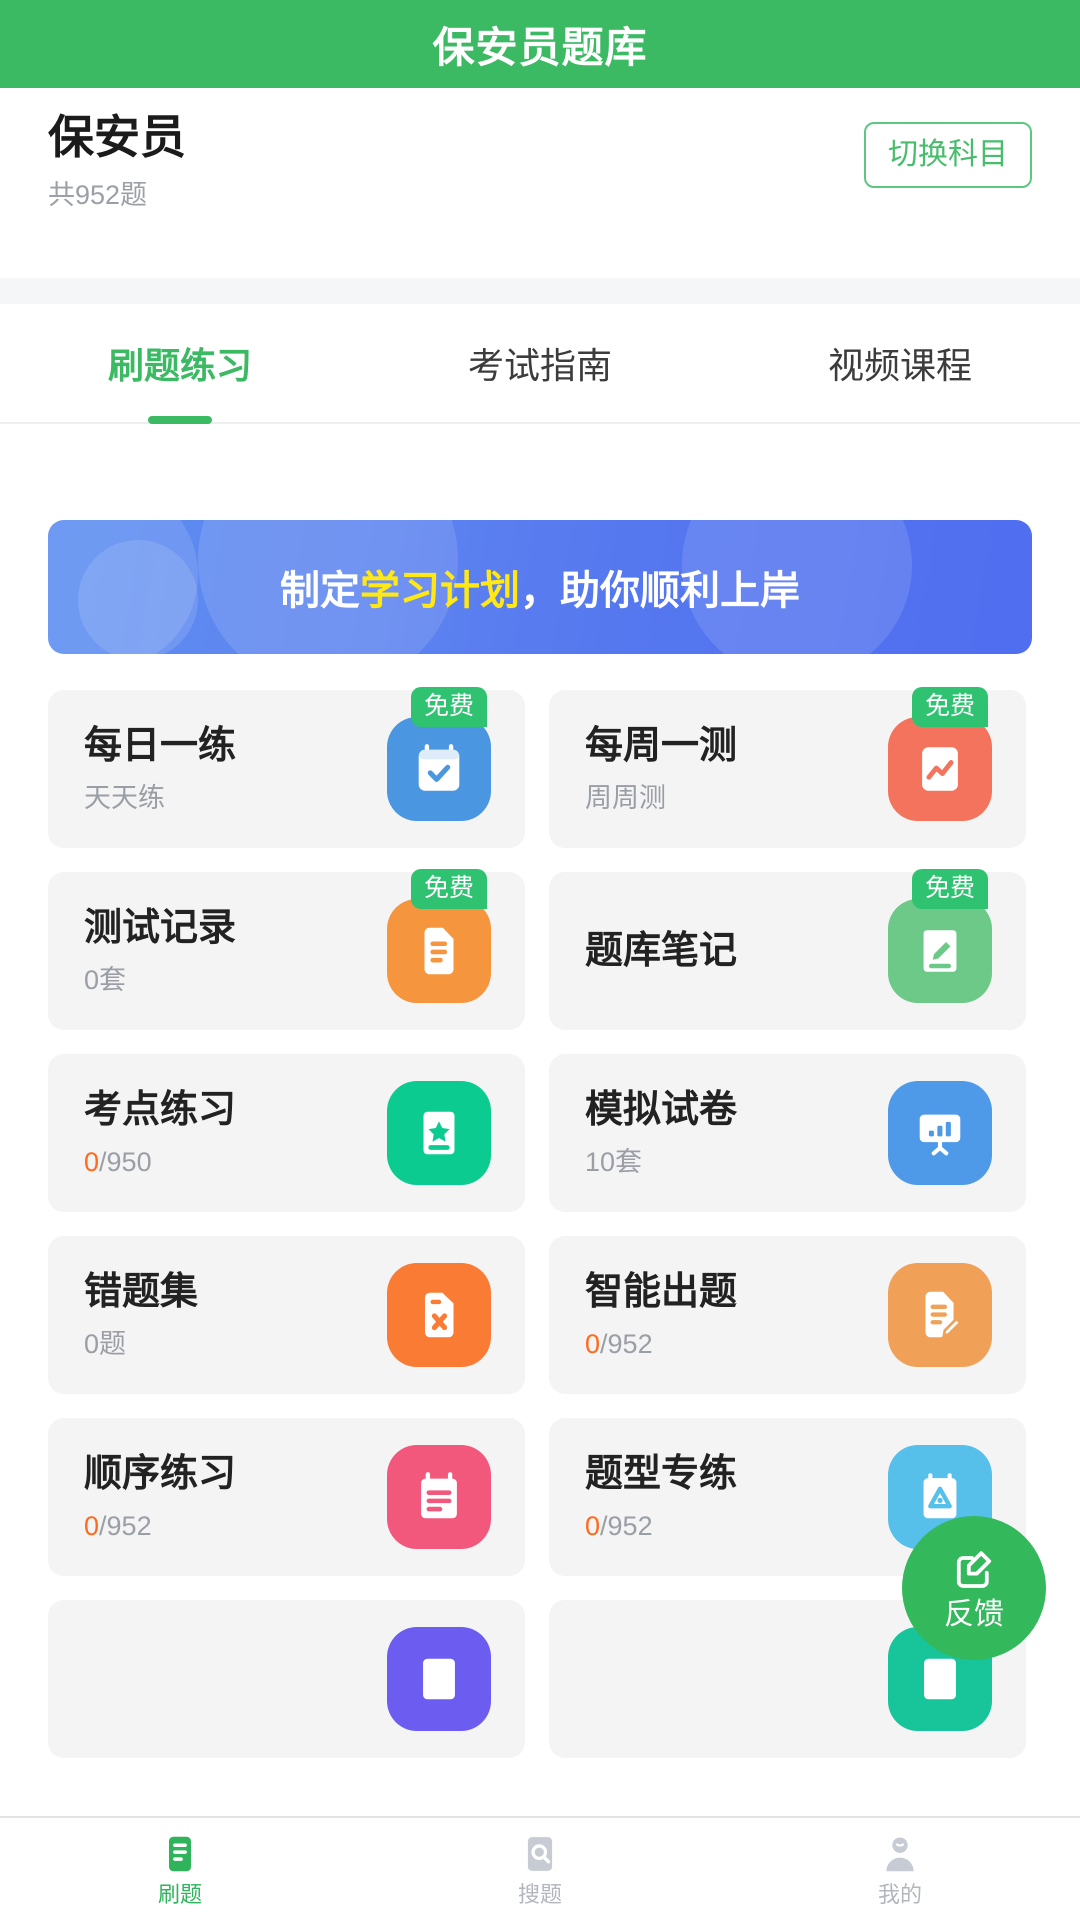 This screenshot has height=1920, width=1080. I want to click on feedback-label: 反馈, so click(974, 1614).